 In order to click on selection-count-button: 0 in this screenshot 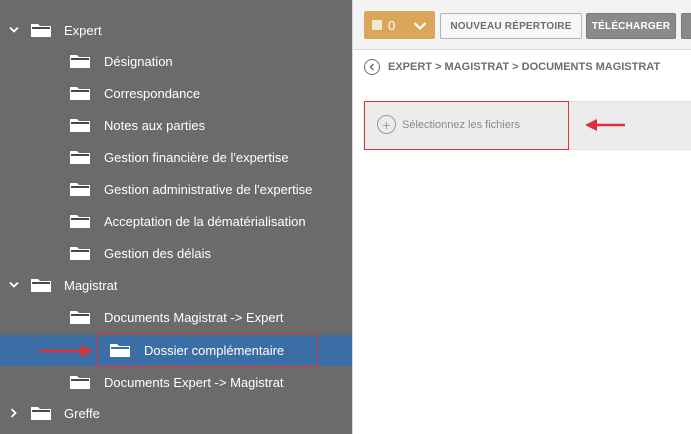, I will do `click(399, 25)`.